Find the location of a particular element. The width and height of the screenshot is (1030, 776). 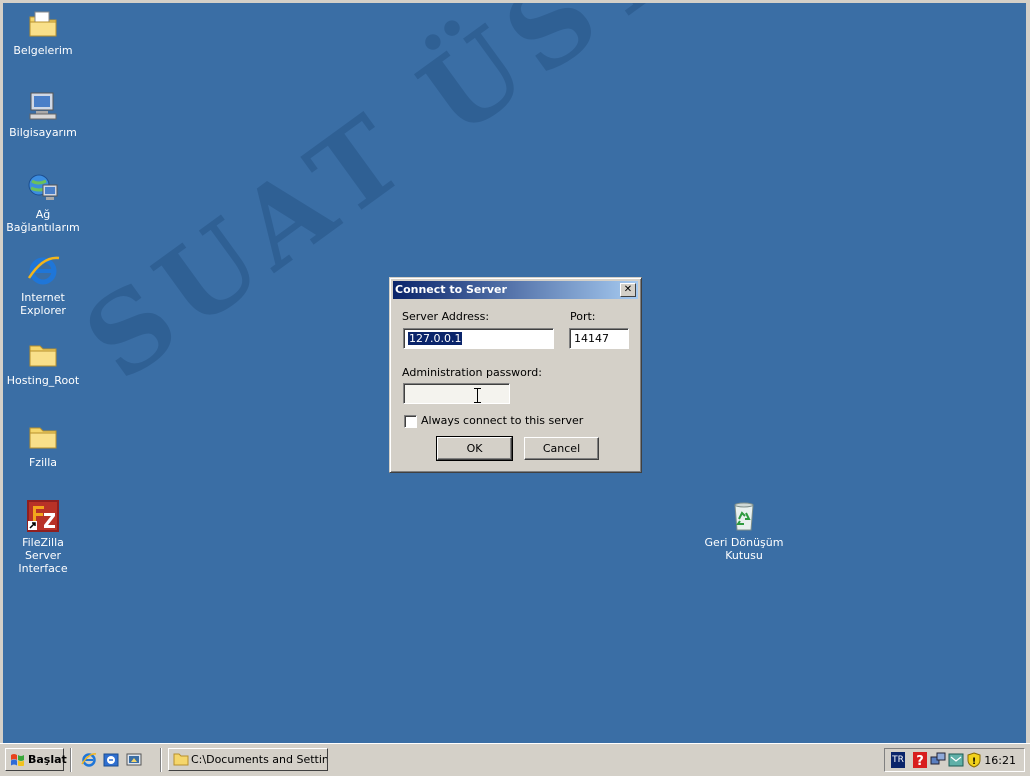

desktop-icon-label: FileZilla Server Interface is located at coordinates (43, 555).